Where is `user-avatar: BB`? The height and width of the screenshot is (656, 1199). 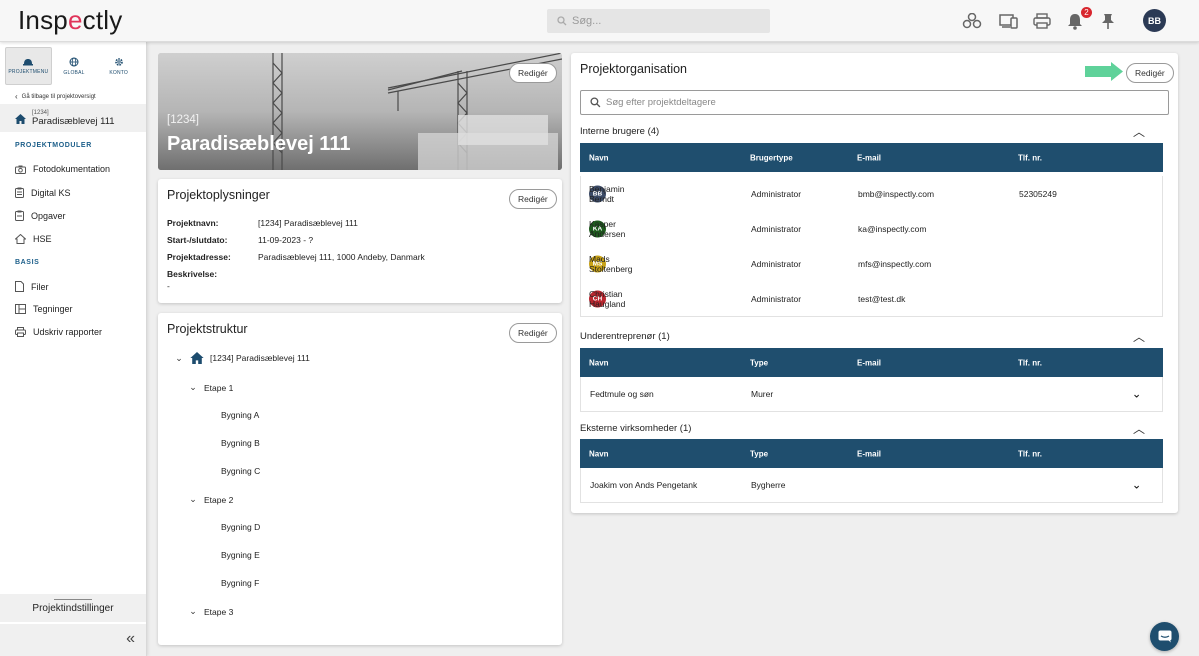 user-avatar: BB is located at coordinates (1154, 20).